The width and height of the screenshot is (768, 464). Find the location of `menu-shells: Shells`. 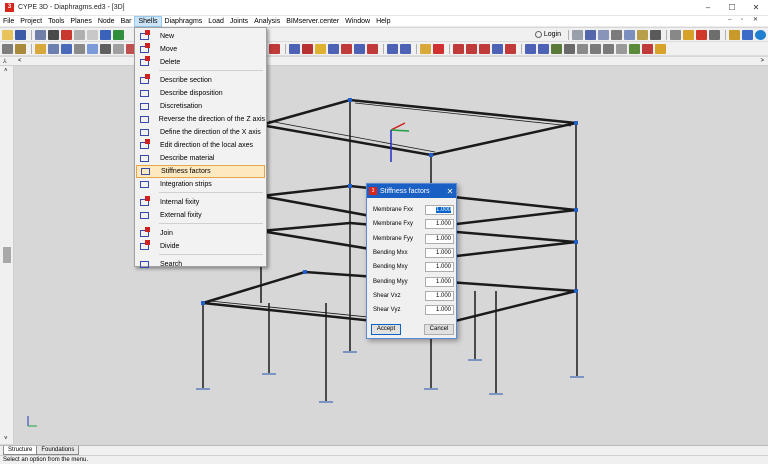

menu-shells: Shells is located at coordinates (148, 21).